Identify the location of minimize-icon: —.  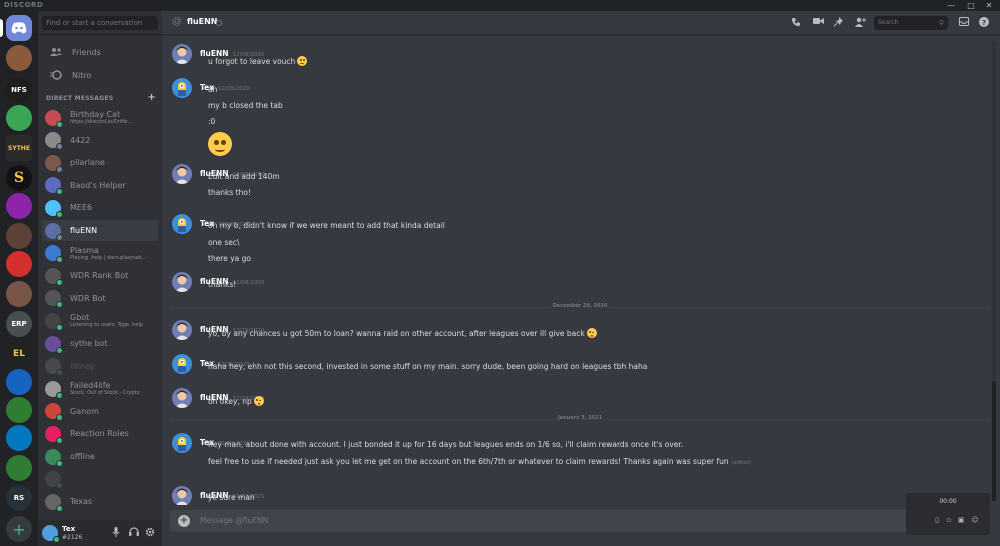
(951, 5).